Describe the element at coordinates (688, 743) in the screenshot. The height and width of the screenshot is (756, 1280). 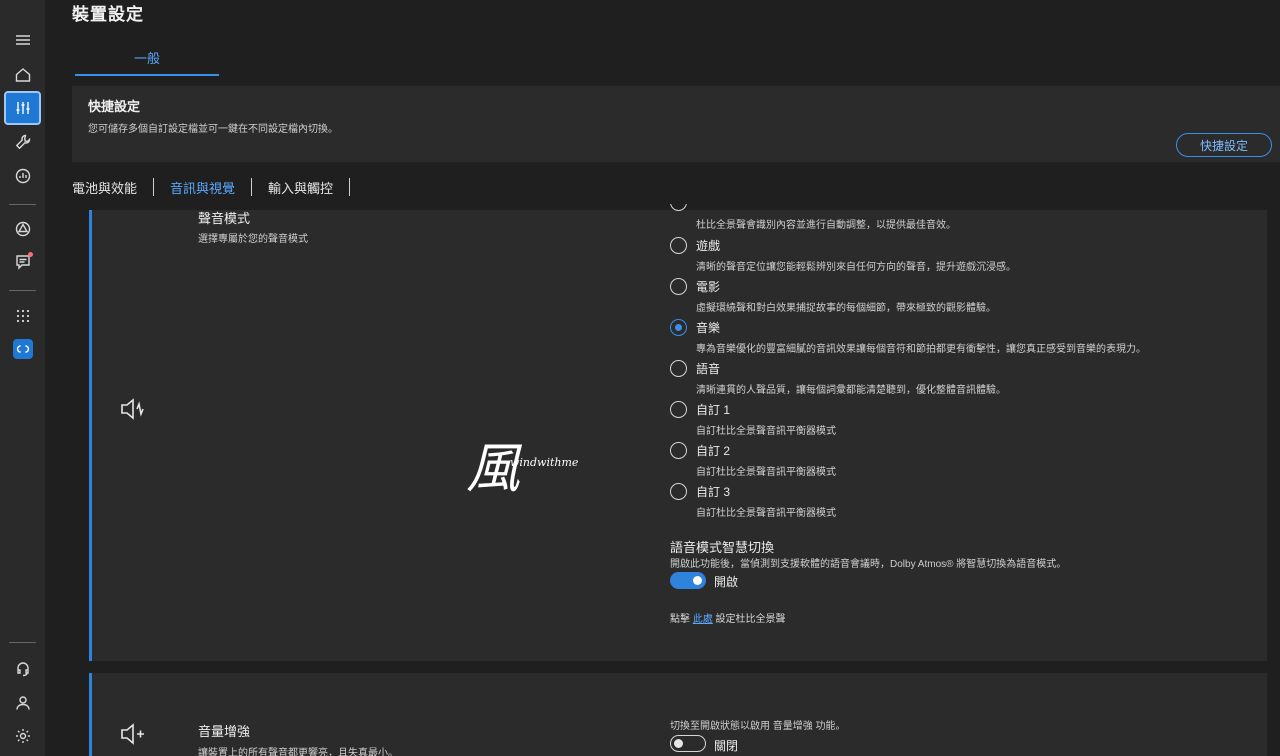
I see `volume-boost-toggle` at that location.